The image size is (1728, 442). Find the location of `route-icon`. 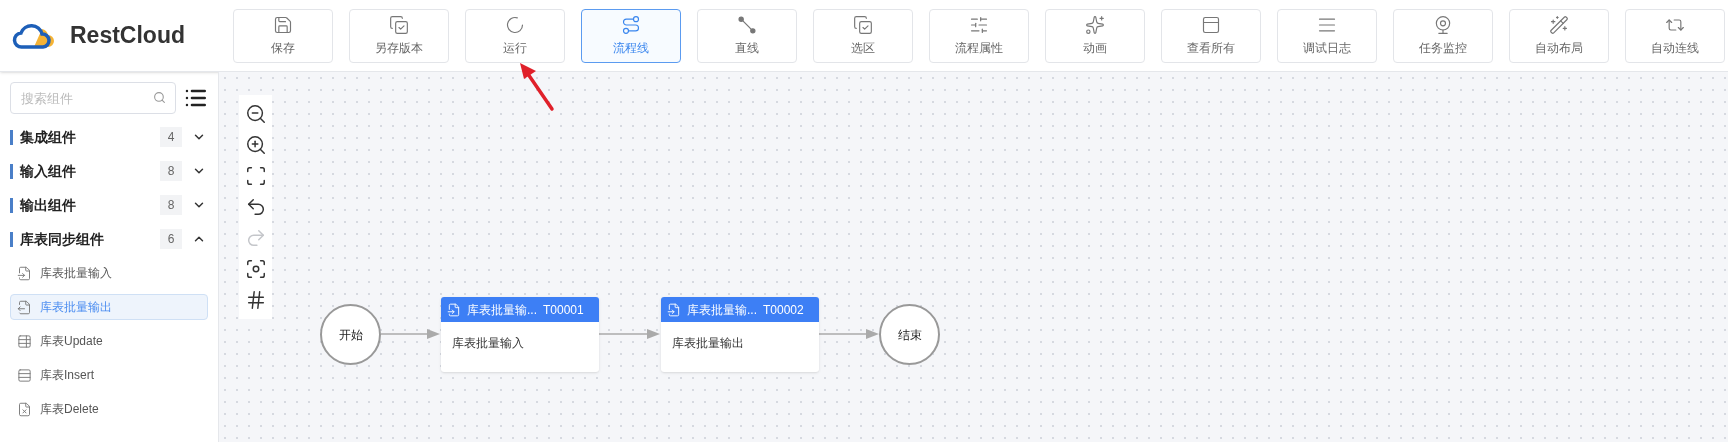

route-icon is located at coordinates (631, 24).